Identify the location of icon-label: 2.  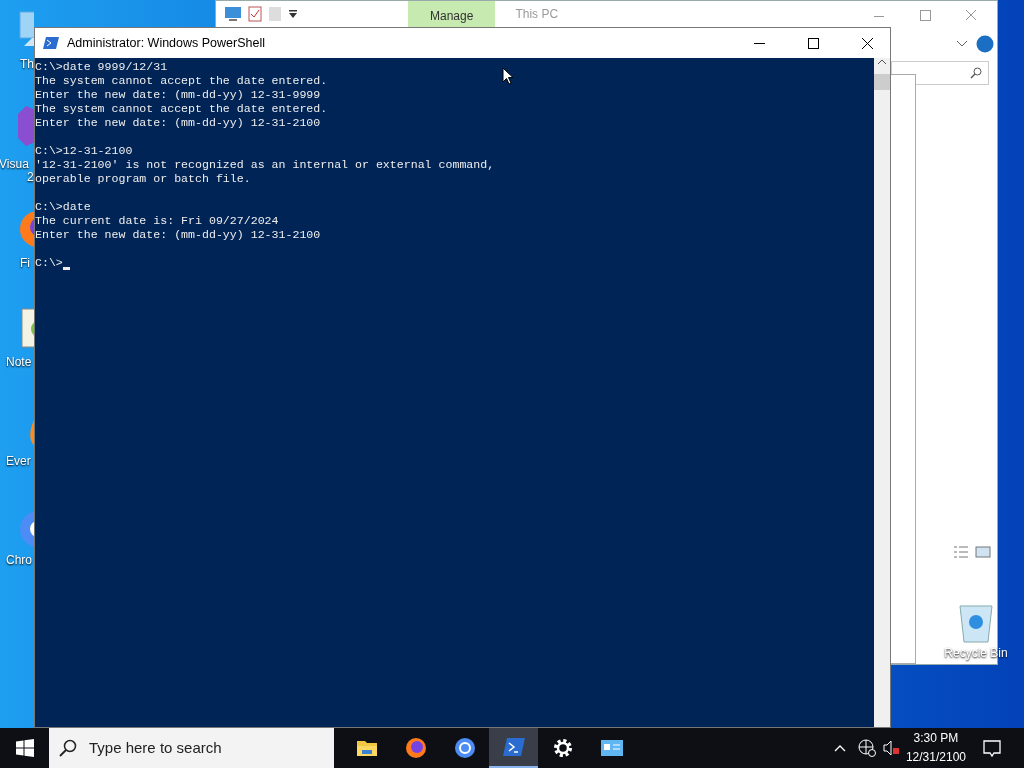
(30, 177).